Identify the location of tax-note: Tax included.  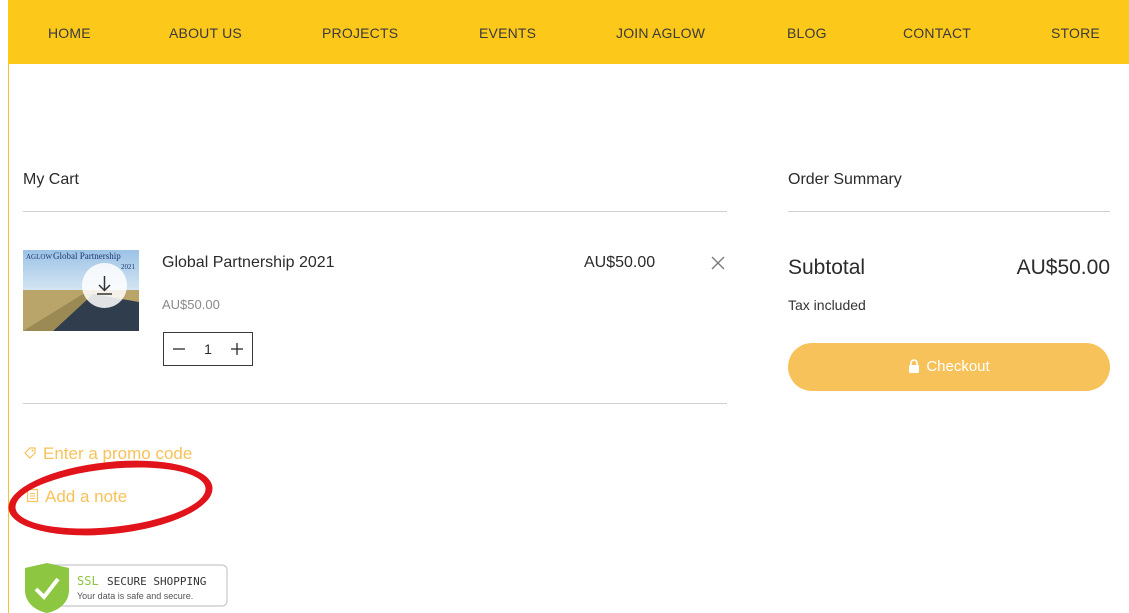
(827, 305).